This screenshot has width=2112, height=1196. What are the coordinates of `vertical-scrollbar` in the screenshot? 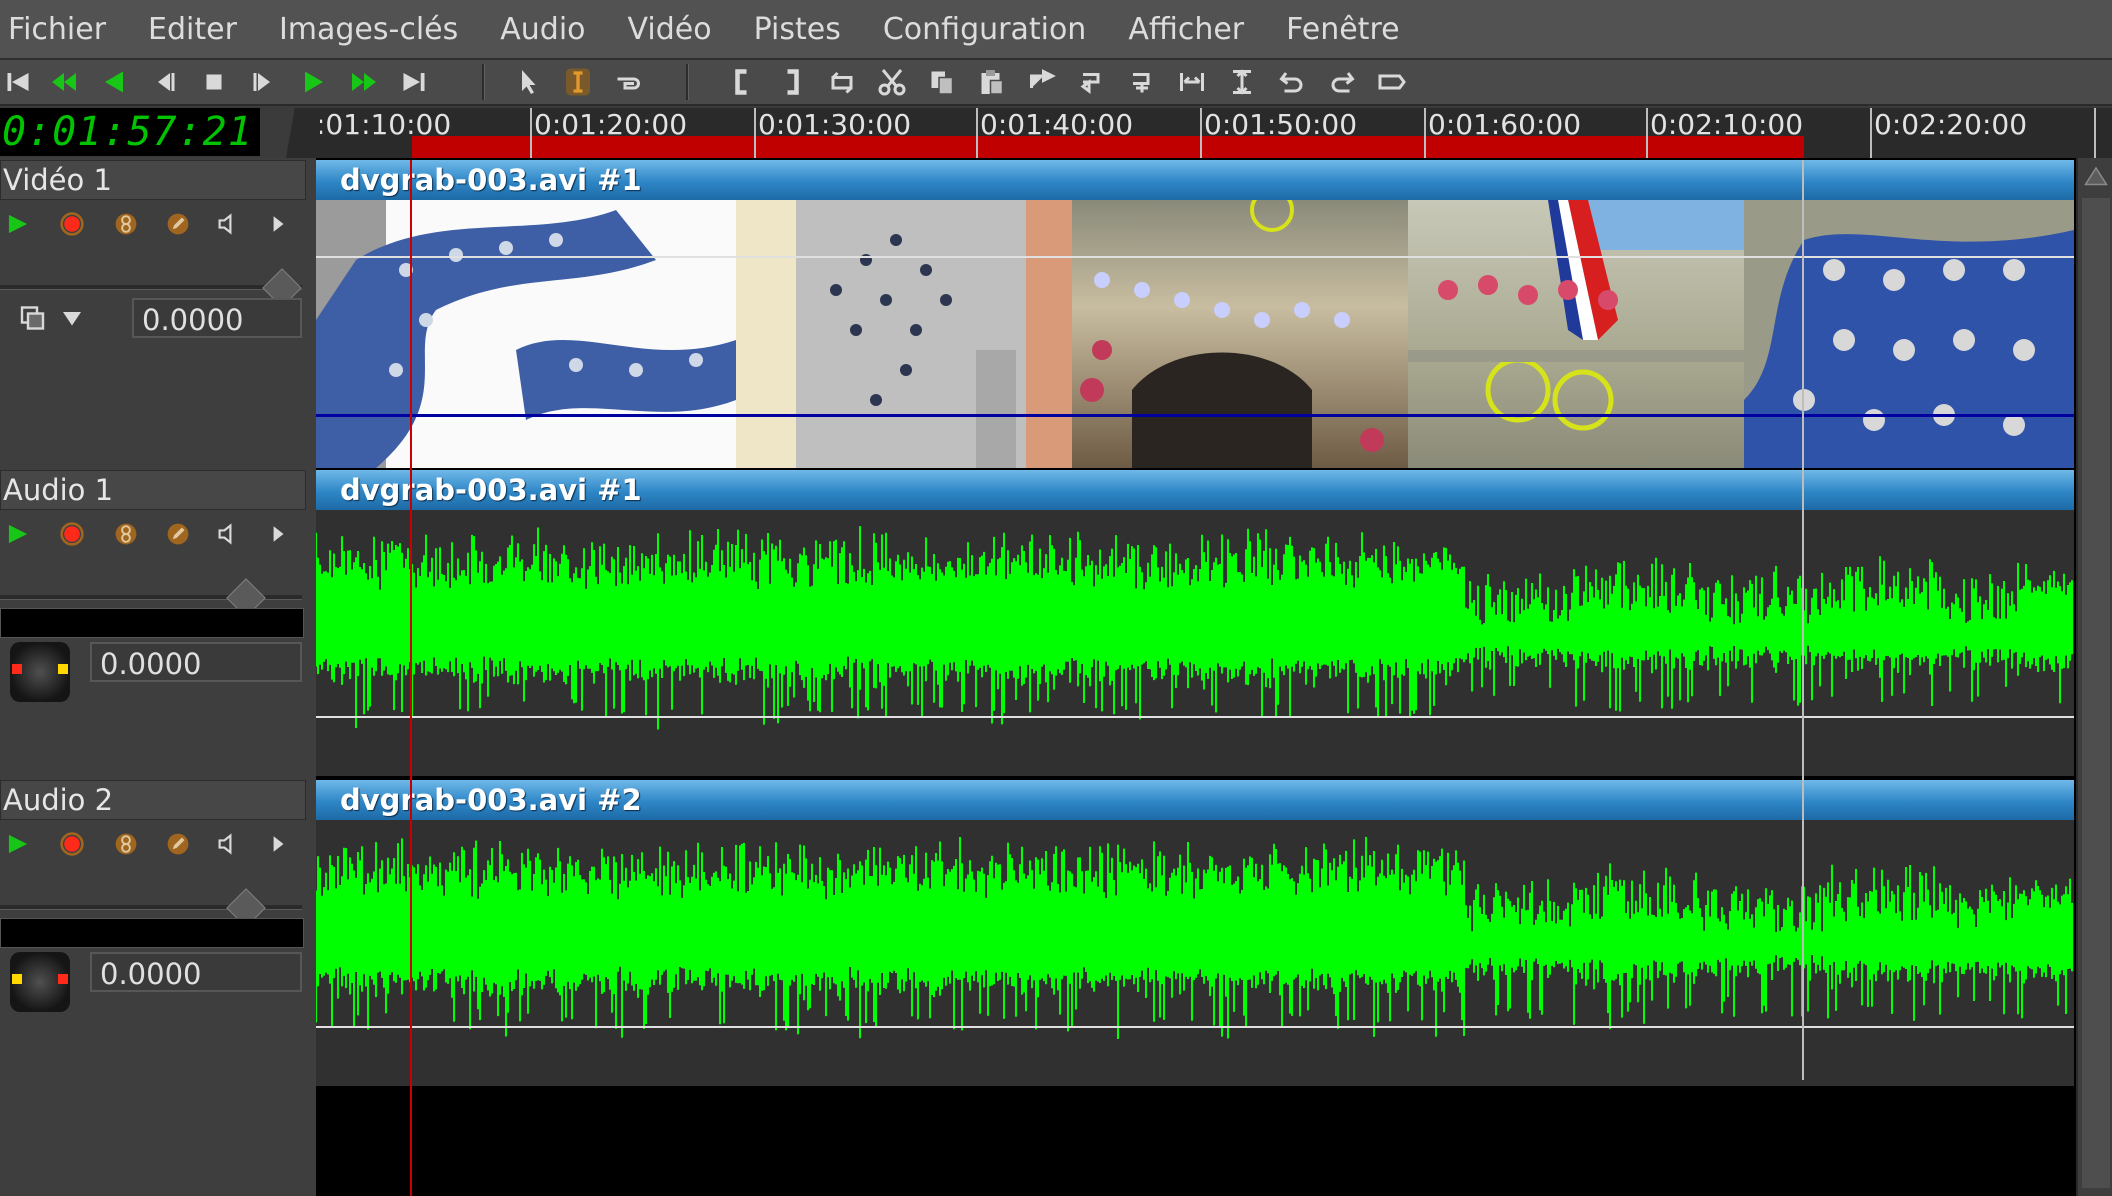 It's located at (2094, 677).